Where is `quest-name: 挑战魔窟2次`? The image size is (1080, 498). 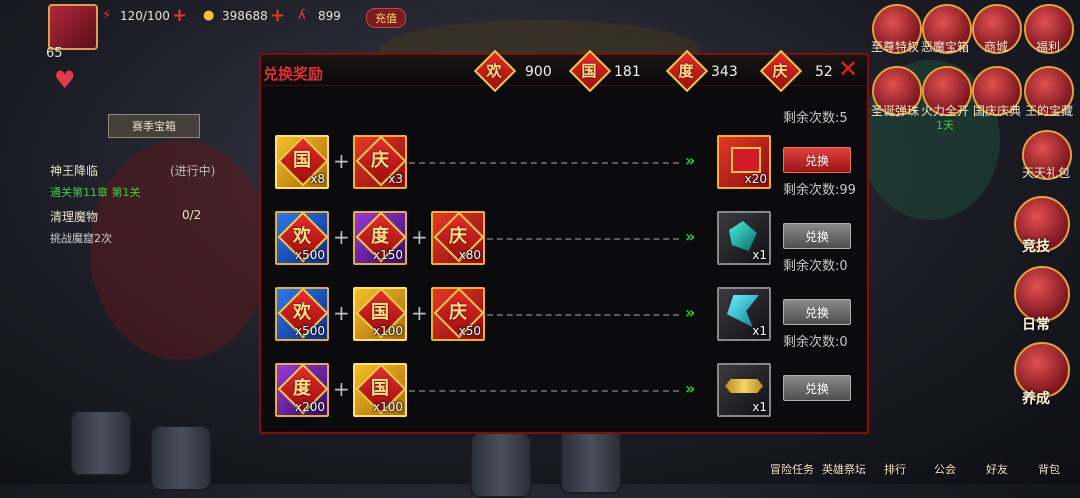
quest-name: 挑战魔窟2次 is located at coordinates (81, 238).